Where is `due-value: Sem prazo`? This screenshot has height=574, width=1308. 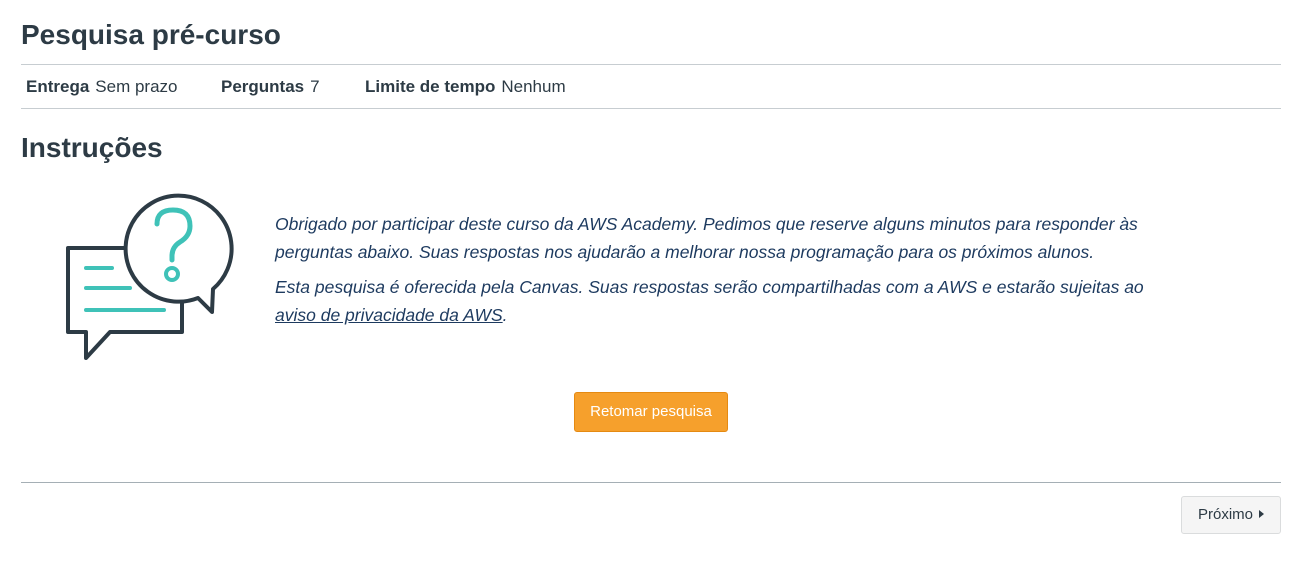
due-value: Sem prazo is located at coordinates (136, 86).